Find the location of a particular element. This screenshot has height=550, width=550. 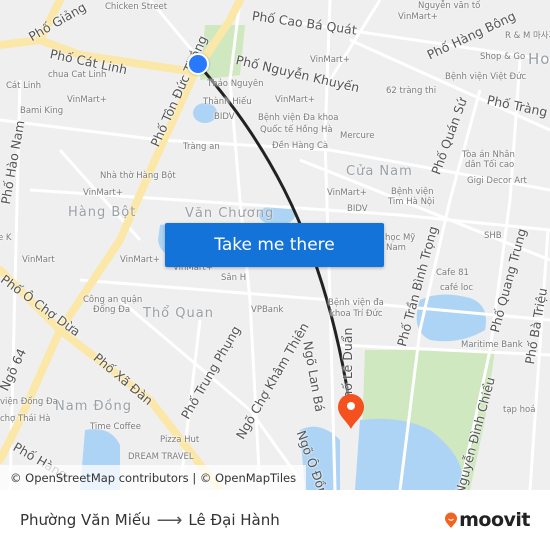

origin-name: Phường Văn Miếu is located at coordinates (85, 520).